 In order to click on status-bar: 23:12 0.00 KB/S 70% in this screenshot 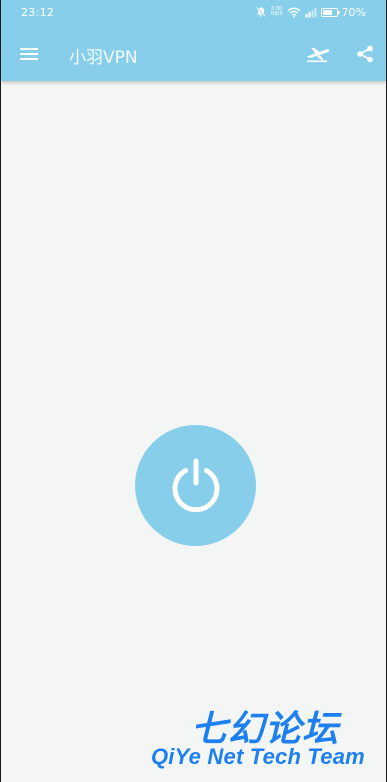, I will do `click(193, 12)`.